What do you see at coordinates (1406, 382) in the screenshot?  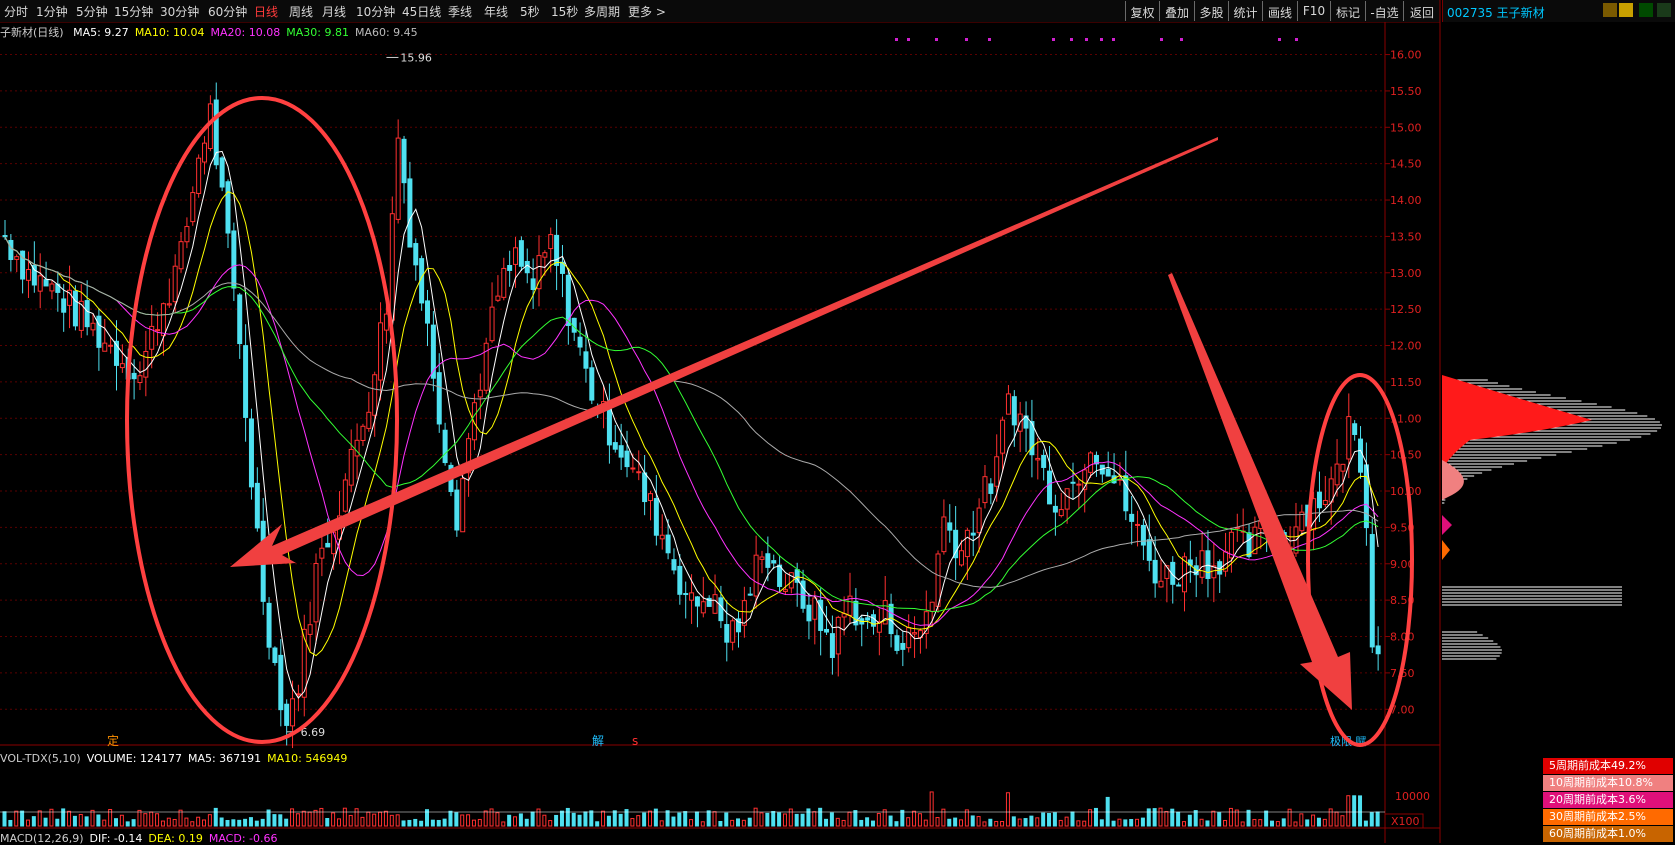 I see `price-tick-label: 11.50` at bounding box center [1406, 382].